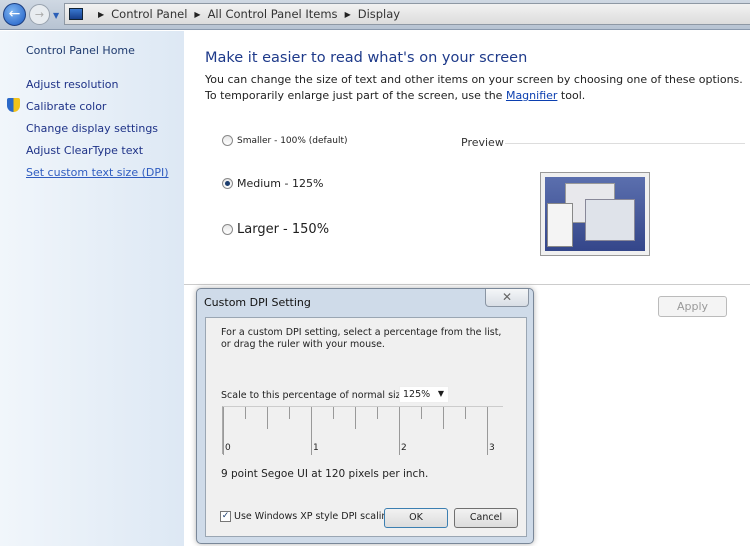 Image resolution: width=750 pixels, height=546 pixels. What do you see at coordinates (227, 183) in the screenshot?
I see `radio-button-selected` at bounding box center [227, 183].